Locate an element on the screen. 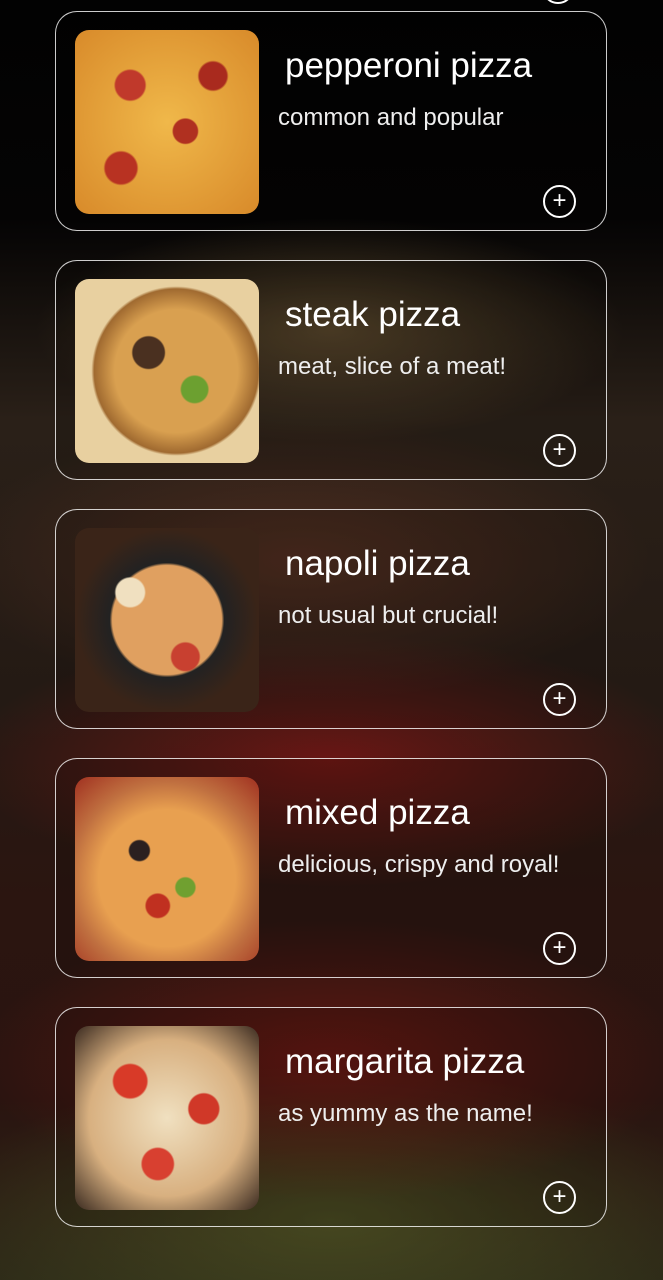  pizza-card-napoli: napoli pizza not usual but crucial! + is located at coordinates (331, 619).